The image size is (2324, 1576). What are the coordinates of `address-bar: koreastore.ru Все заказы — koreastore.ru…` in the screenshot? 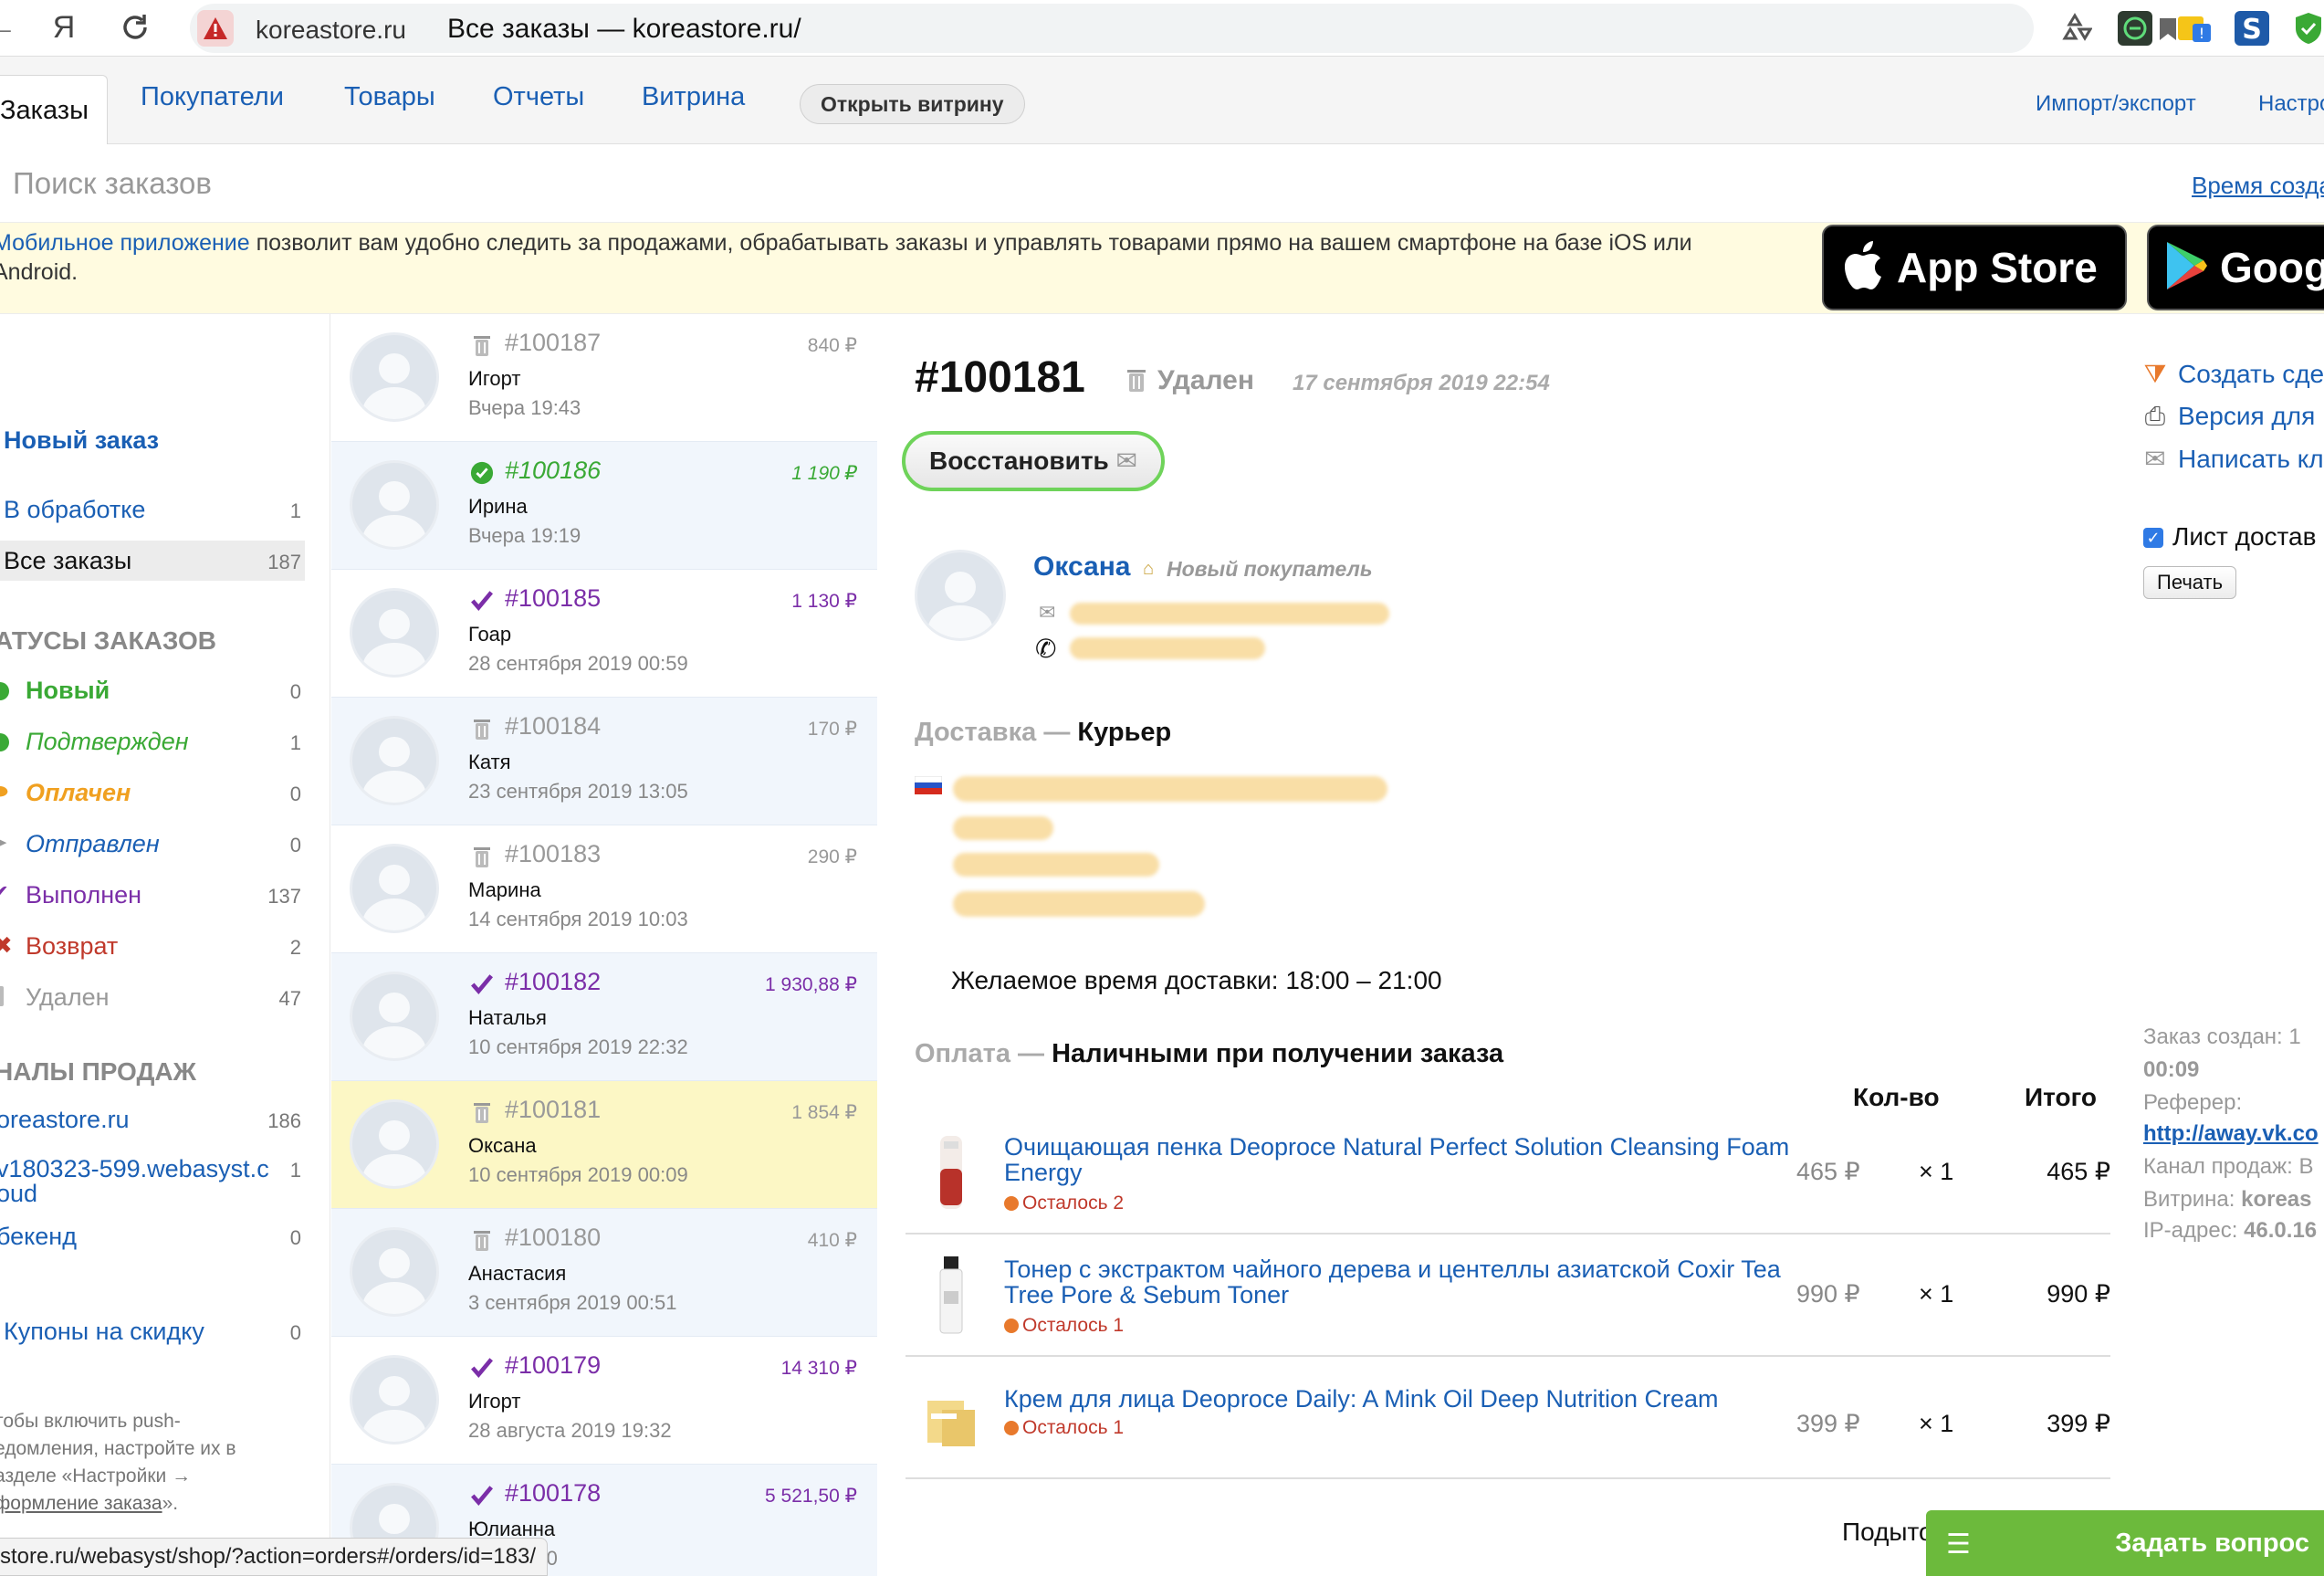 It's located at (1183, 28).